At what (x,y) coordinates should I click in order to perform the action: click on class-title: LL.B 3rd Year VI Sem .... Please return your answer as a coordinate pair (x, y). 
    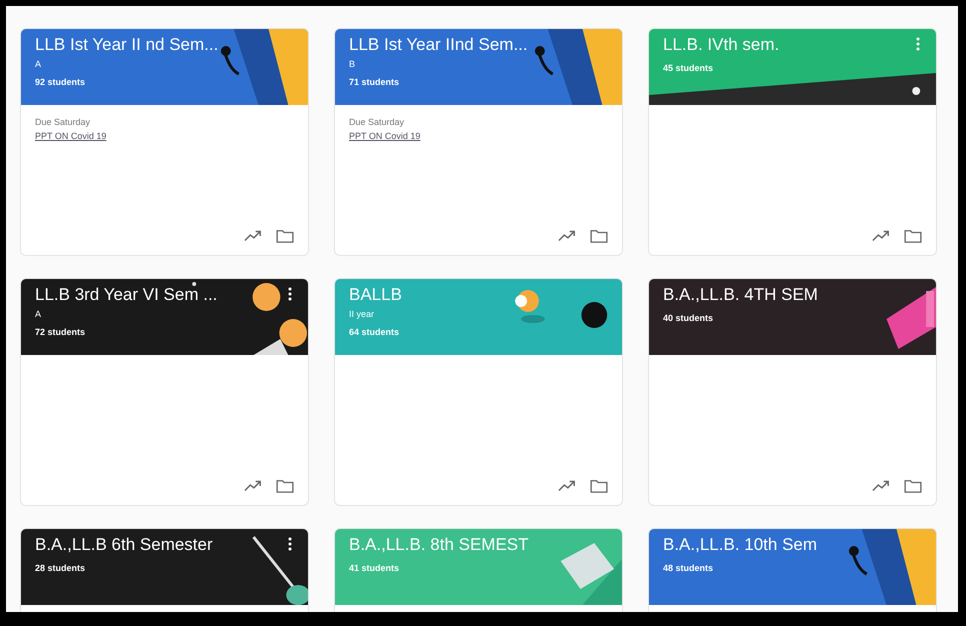
    Looking at the image, I should click on (164, 295).